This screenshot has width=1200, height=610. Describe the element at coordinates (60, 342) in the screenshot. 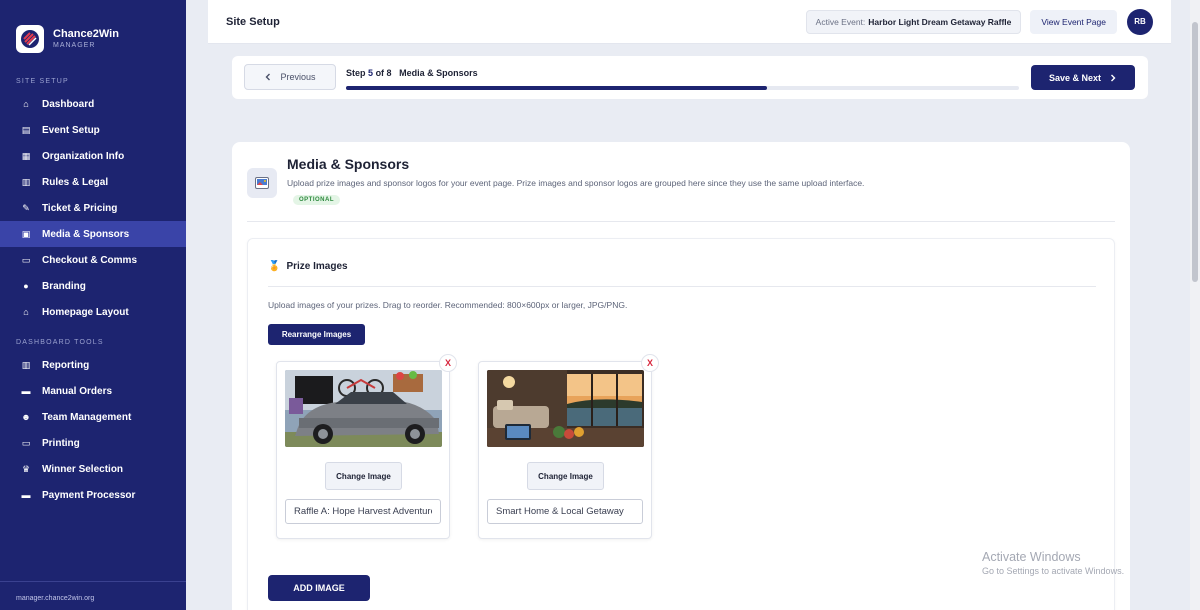

I see `sidebar-section-dashboard-tools: DASHBOARD TOOLS` at that location.